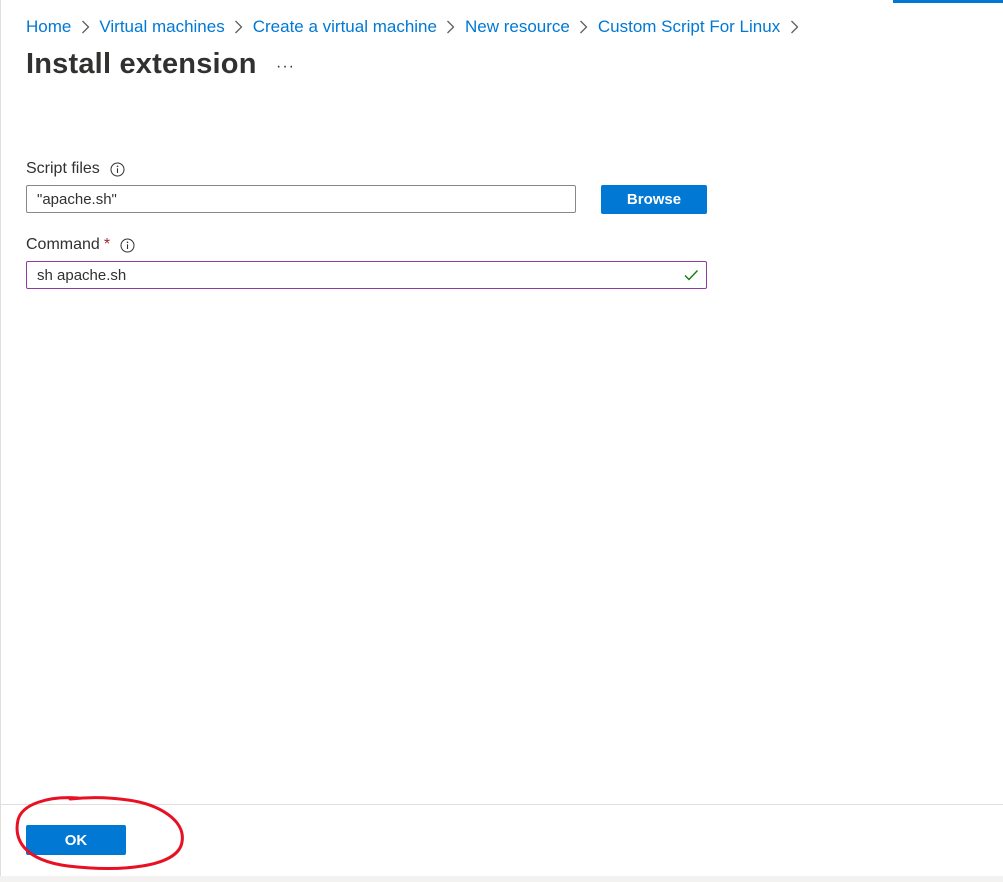 This screenshot has width=1003, height=882. What do you see at coordinates (654, 199) in the screenshot?
I see `browse-button: Browse` at bounding box center [654, 199].